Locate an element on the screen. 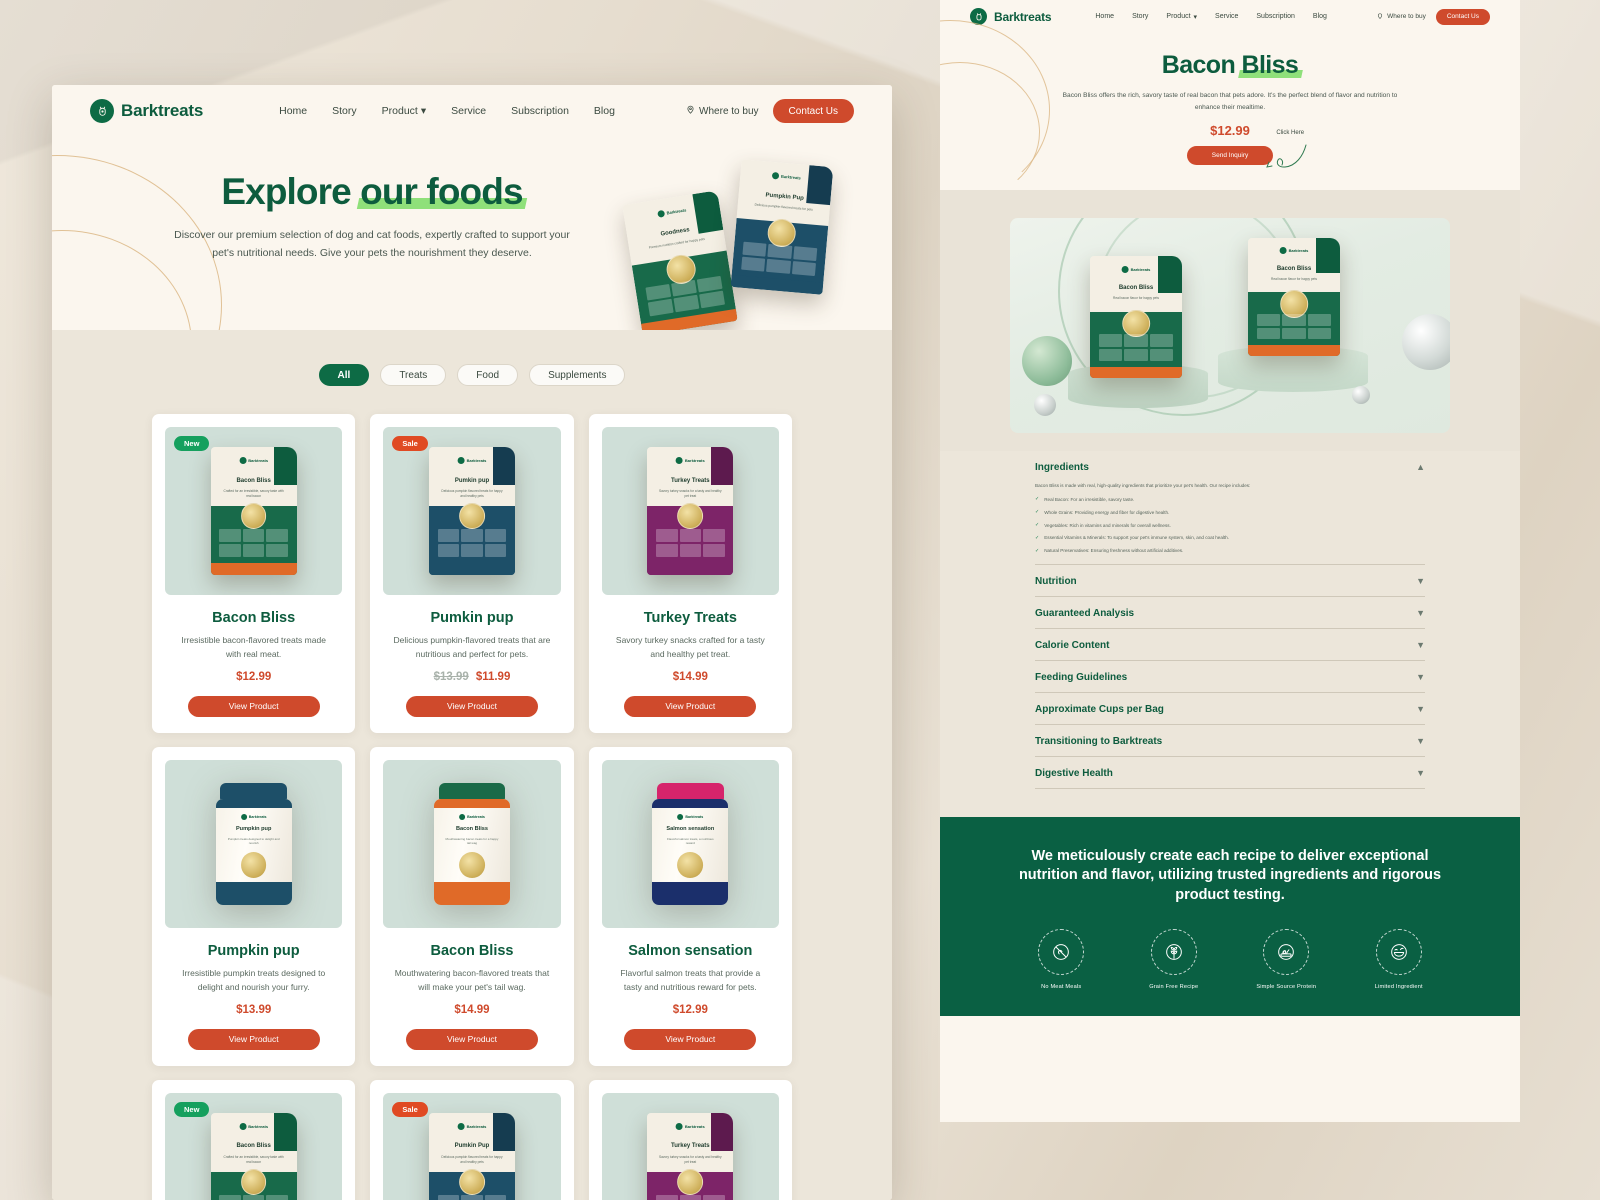  jar-logo-text: Barktreats is located at coordinates (476, 816).